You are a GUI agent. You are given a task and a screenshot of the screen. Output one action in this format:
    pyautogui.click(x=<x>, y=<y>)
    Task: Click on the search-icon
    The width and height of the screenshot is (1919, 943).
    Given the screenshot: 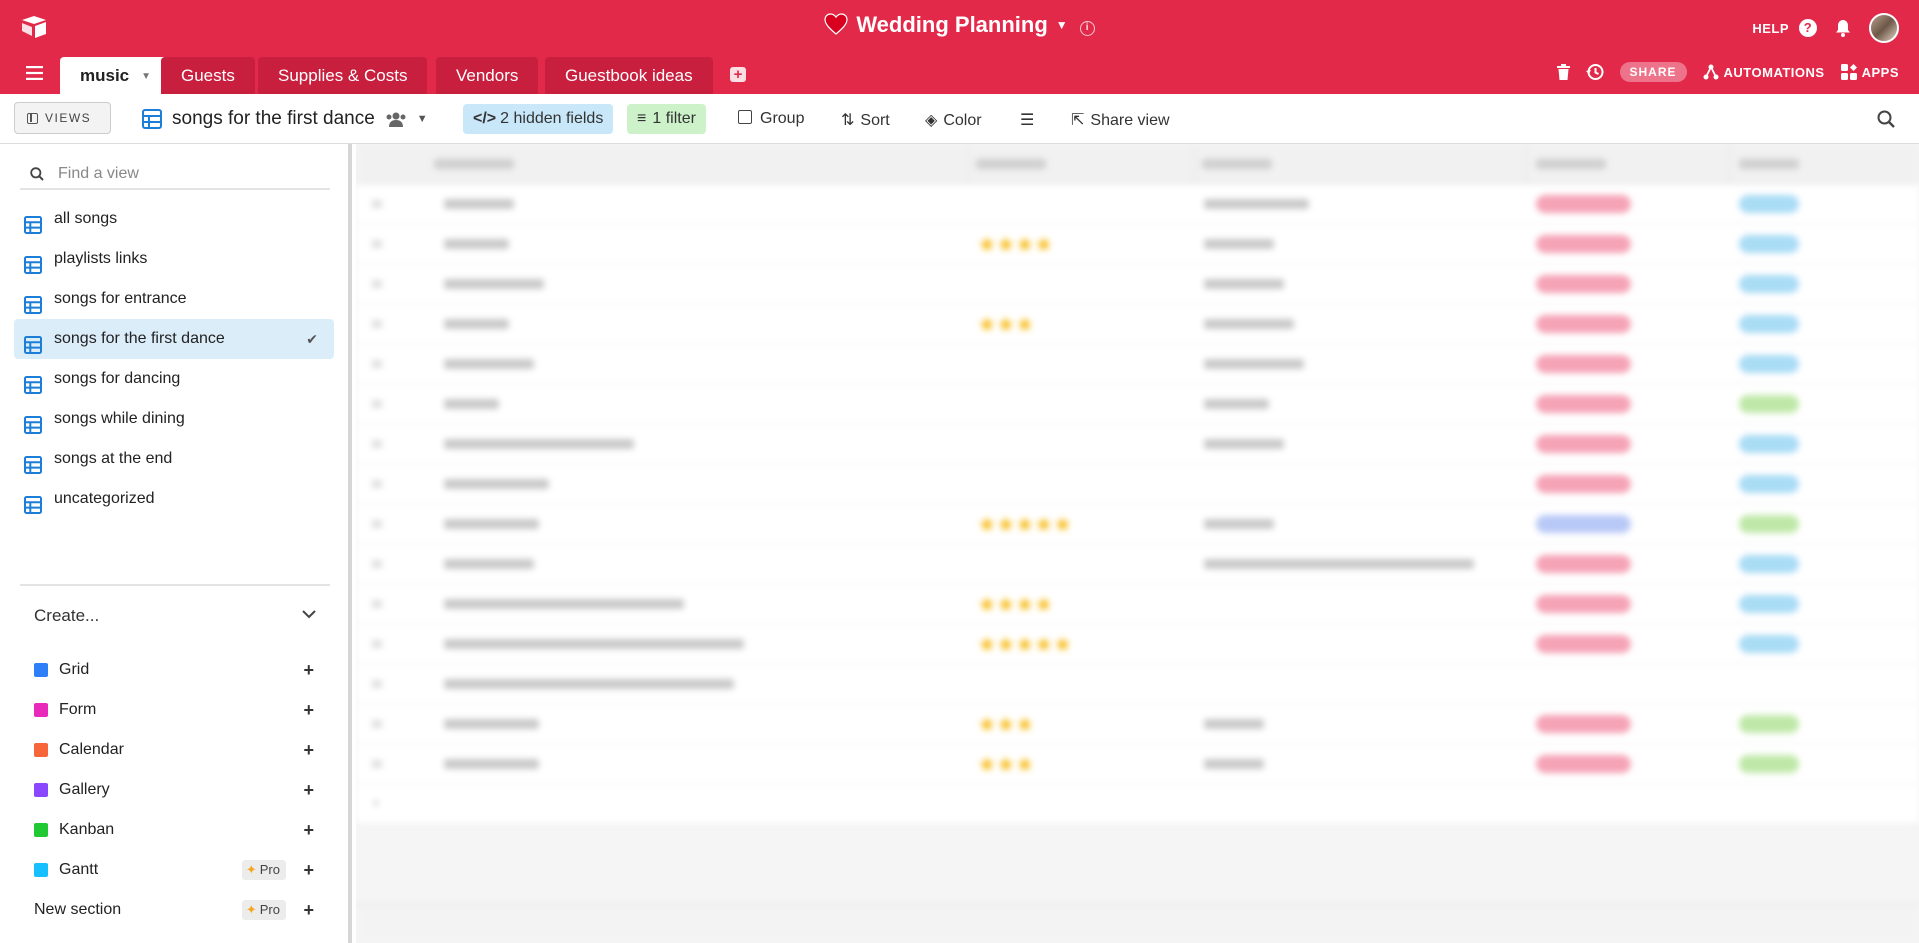 What is the action you would take?
    pyautogui.click(x=1886, y=119)
    